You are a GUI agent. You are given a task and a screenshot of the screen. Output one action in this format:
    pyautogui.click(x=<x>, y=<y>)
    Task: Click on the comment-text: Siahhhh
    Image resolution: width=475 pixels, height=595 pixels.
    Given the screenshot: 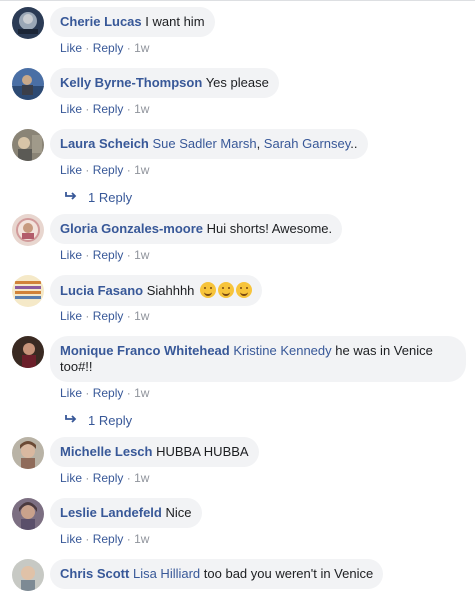 What is the action you would take?
    pyautogui.click(x=170, y=290)
    